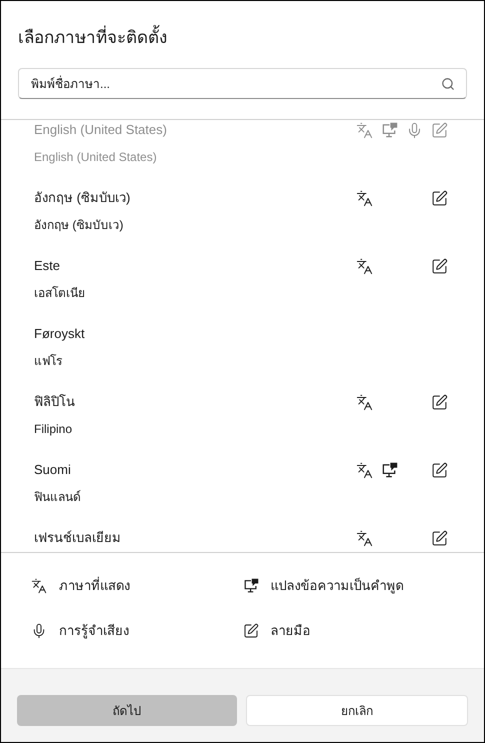 The width and height of the screenshot is (485, 743). What do you see at coordinates (242, 222) in the screenshot?
I see `language-item: อังกฤษ (ซิมบับเว) อังกฤษ (ซิมบับเว)` at bounding box center [242, 222].